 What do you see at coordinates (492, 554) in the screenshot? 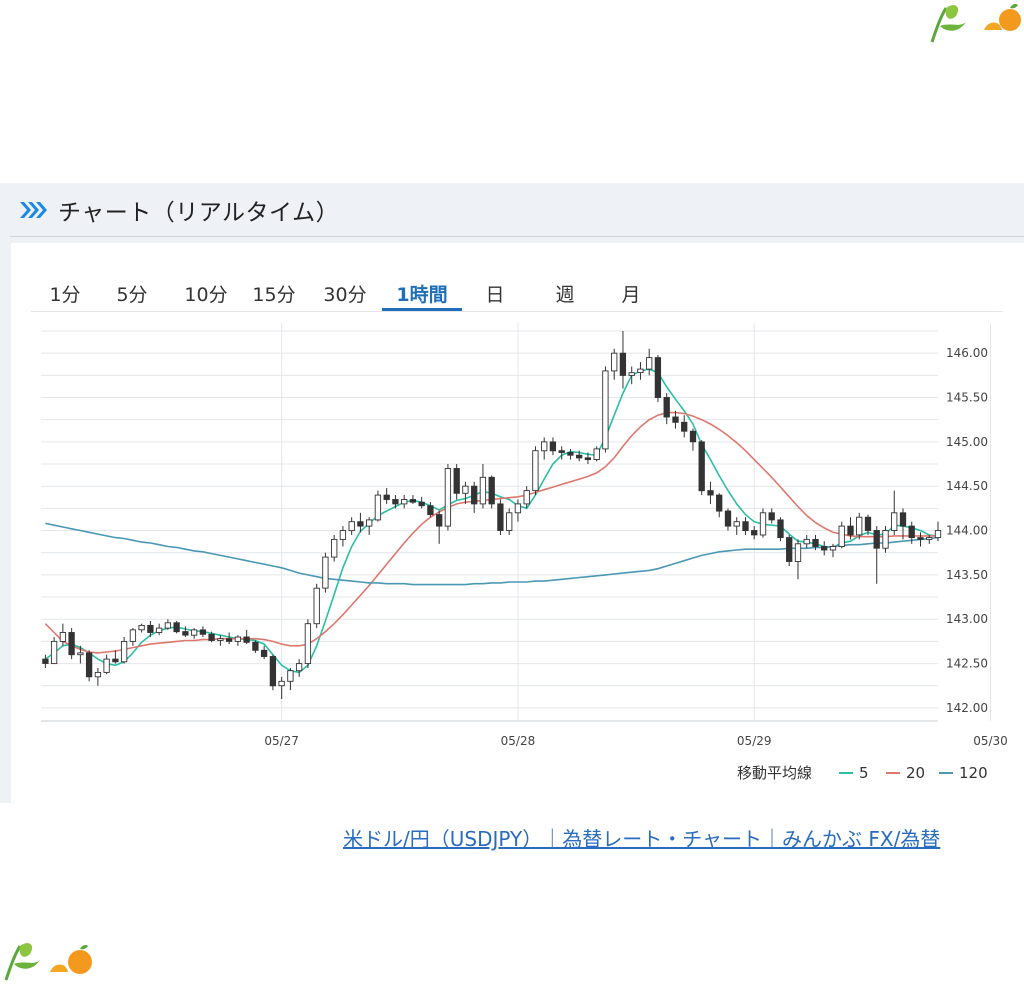
I see `ma120-line` at bounding box center [492, 554].